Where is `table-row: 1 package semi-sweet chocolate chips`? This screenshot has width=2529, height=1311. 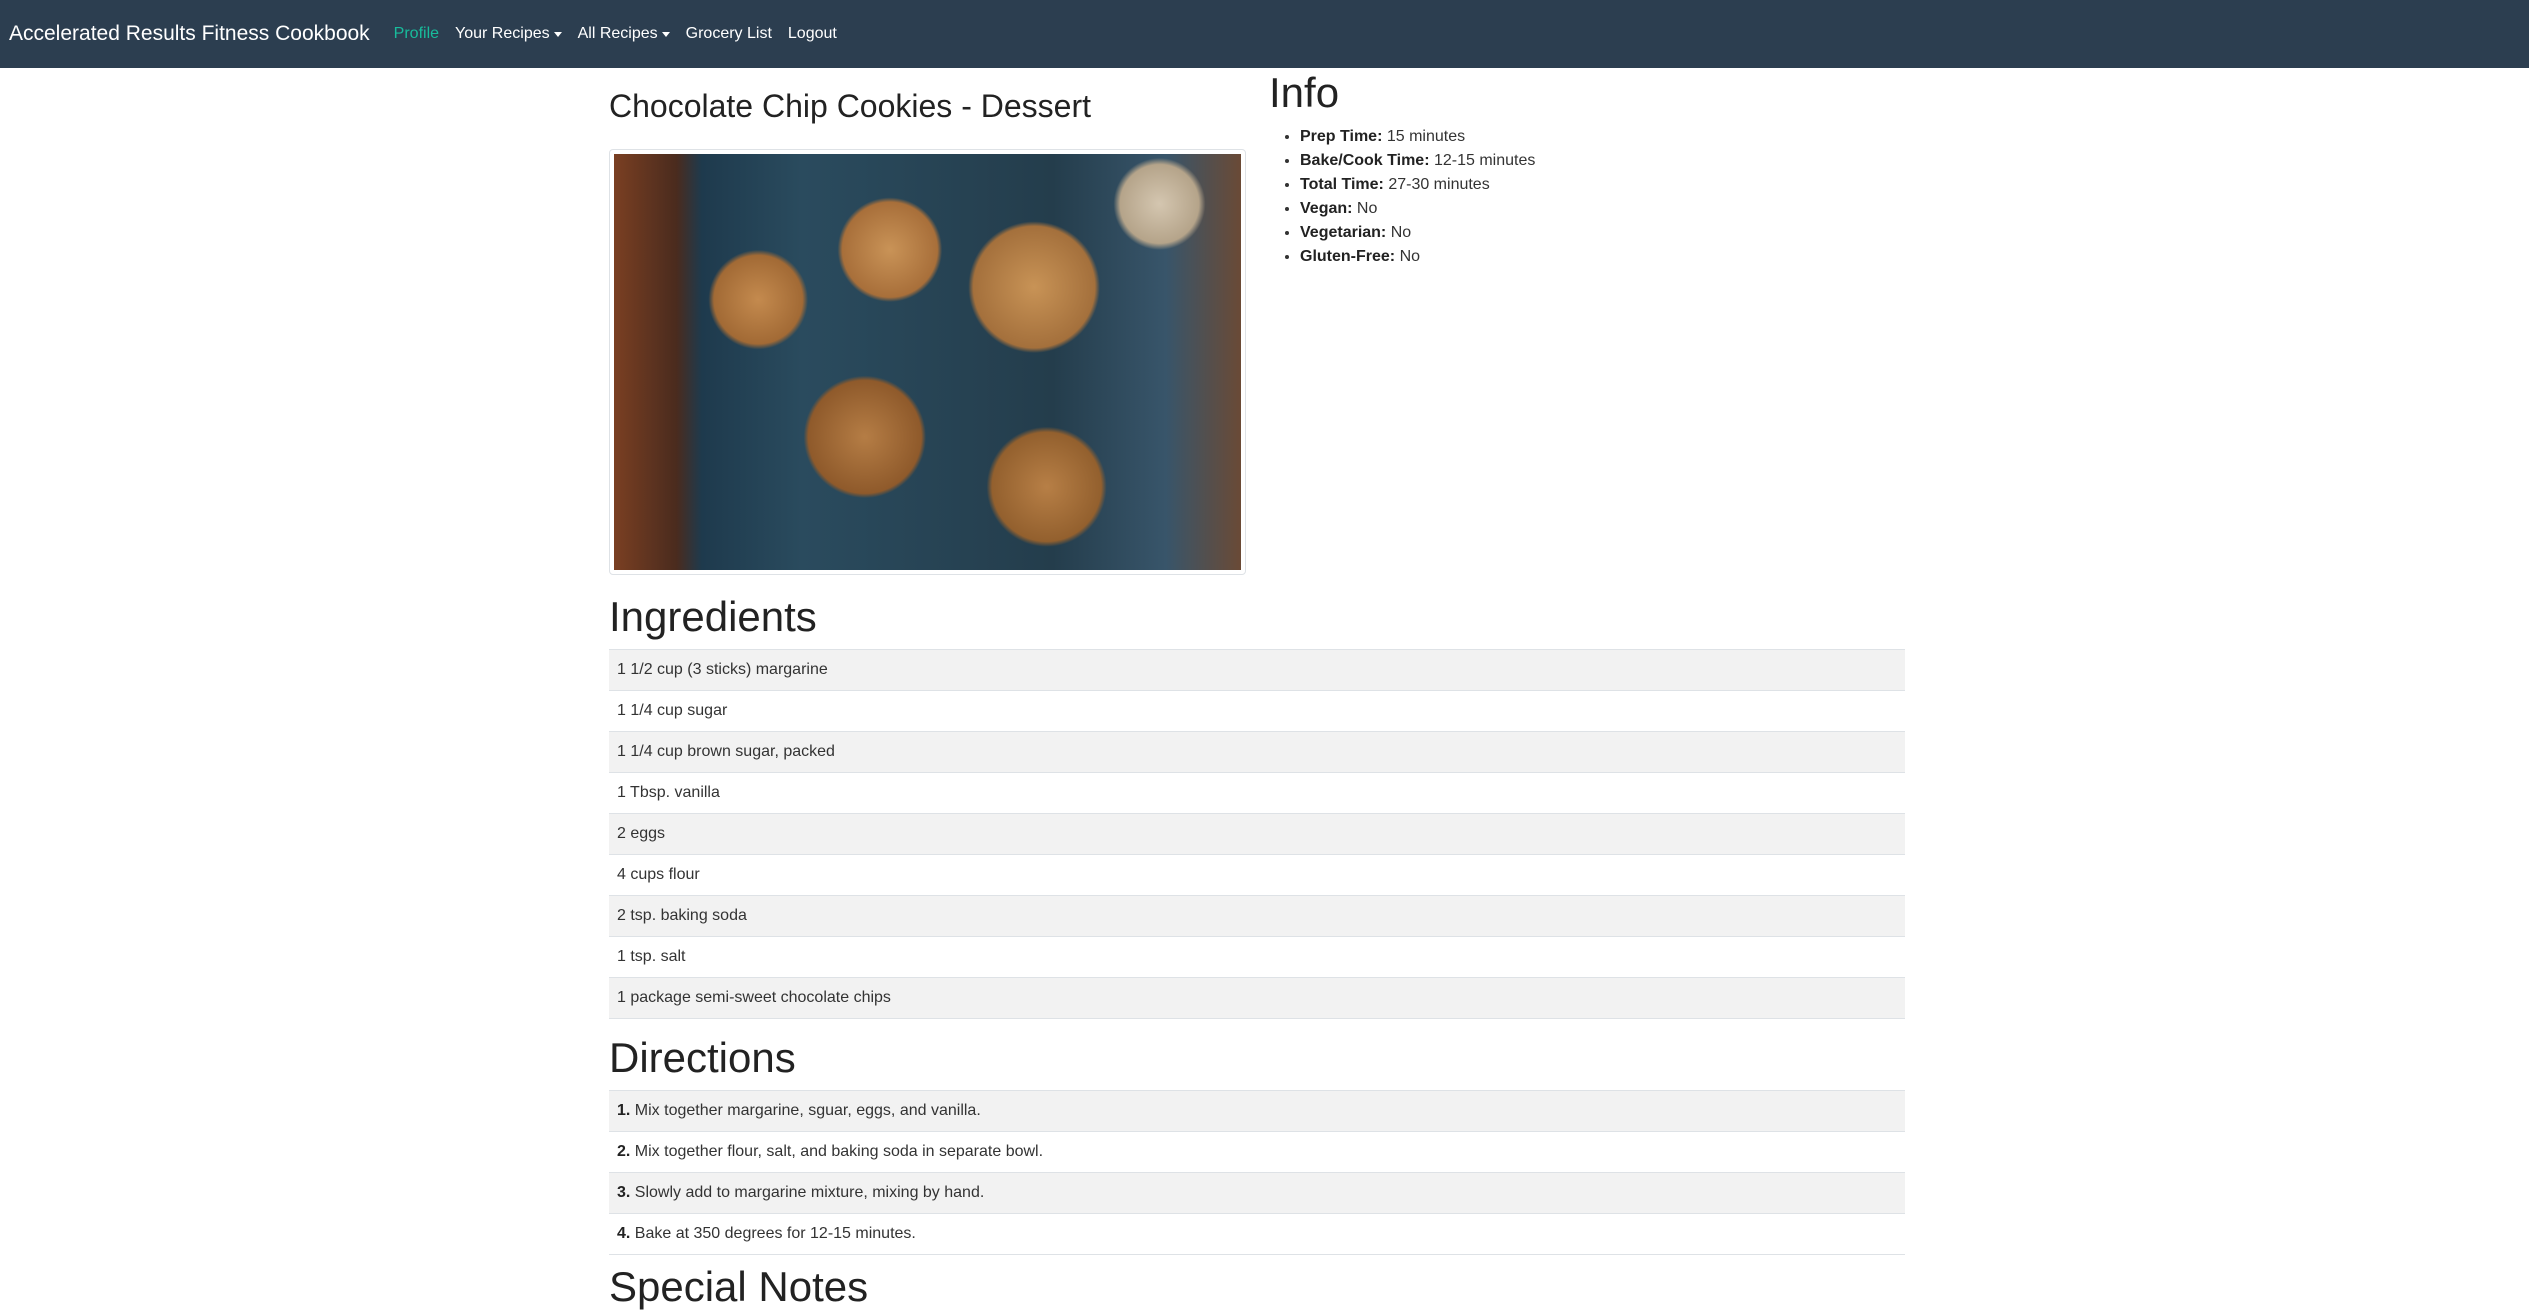 table-row: 1 package semi-sweet chocolate chips is located at coordinates (1257, 998).